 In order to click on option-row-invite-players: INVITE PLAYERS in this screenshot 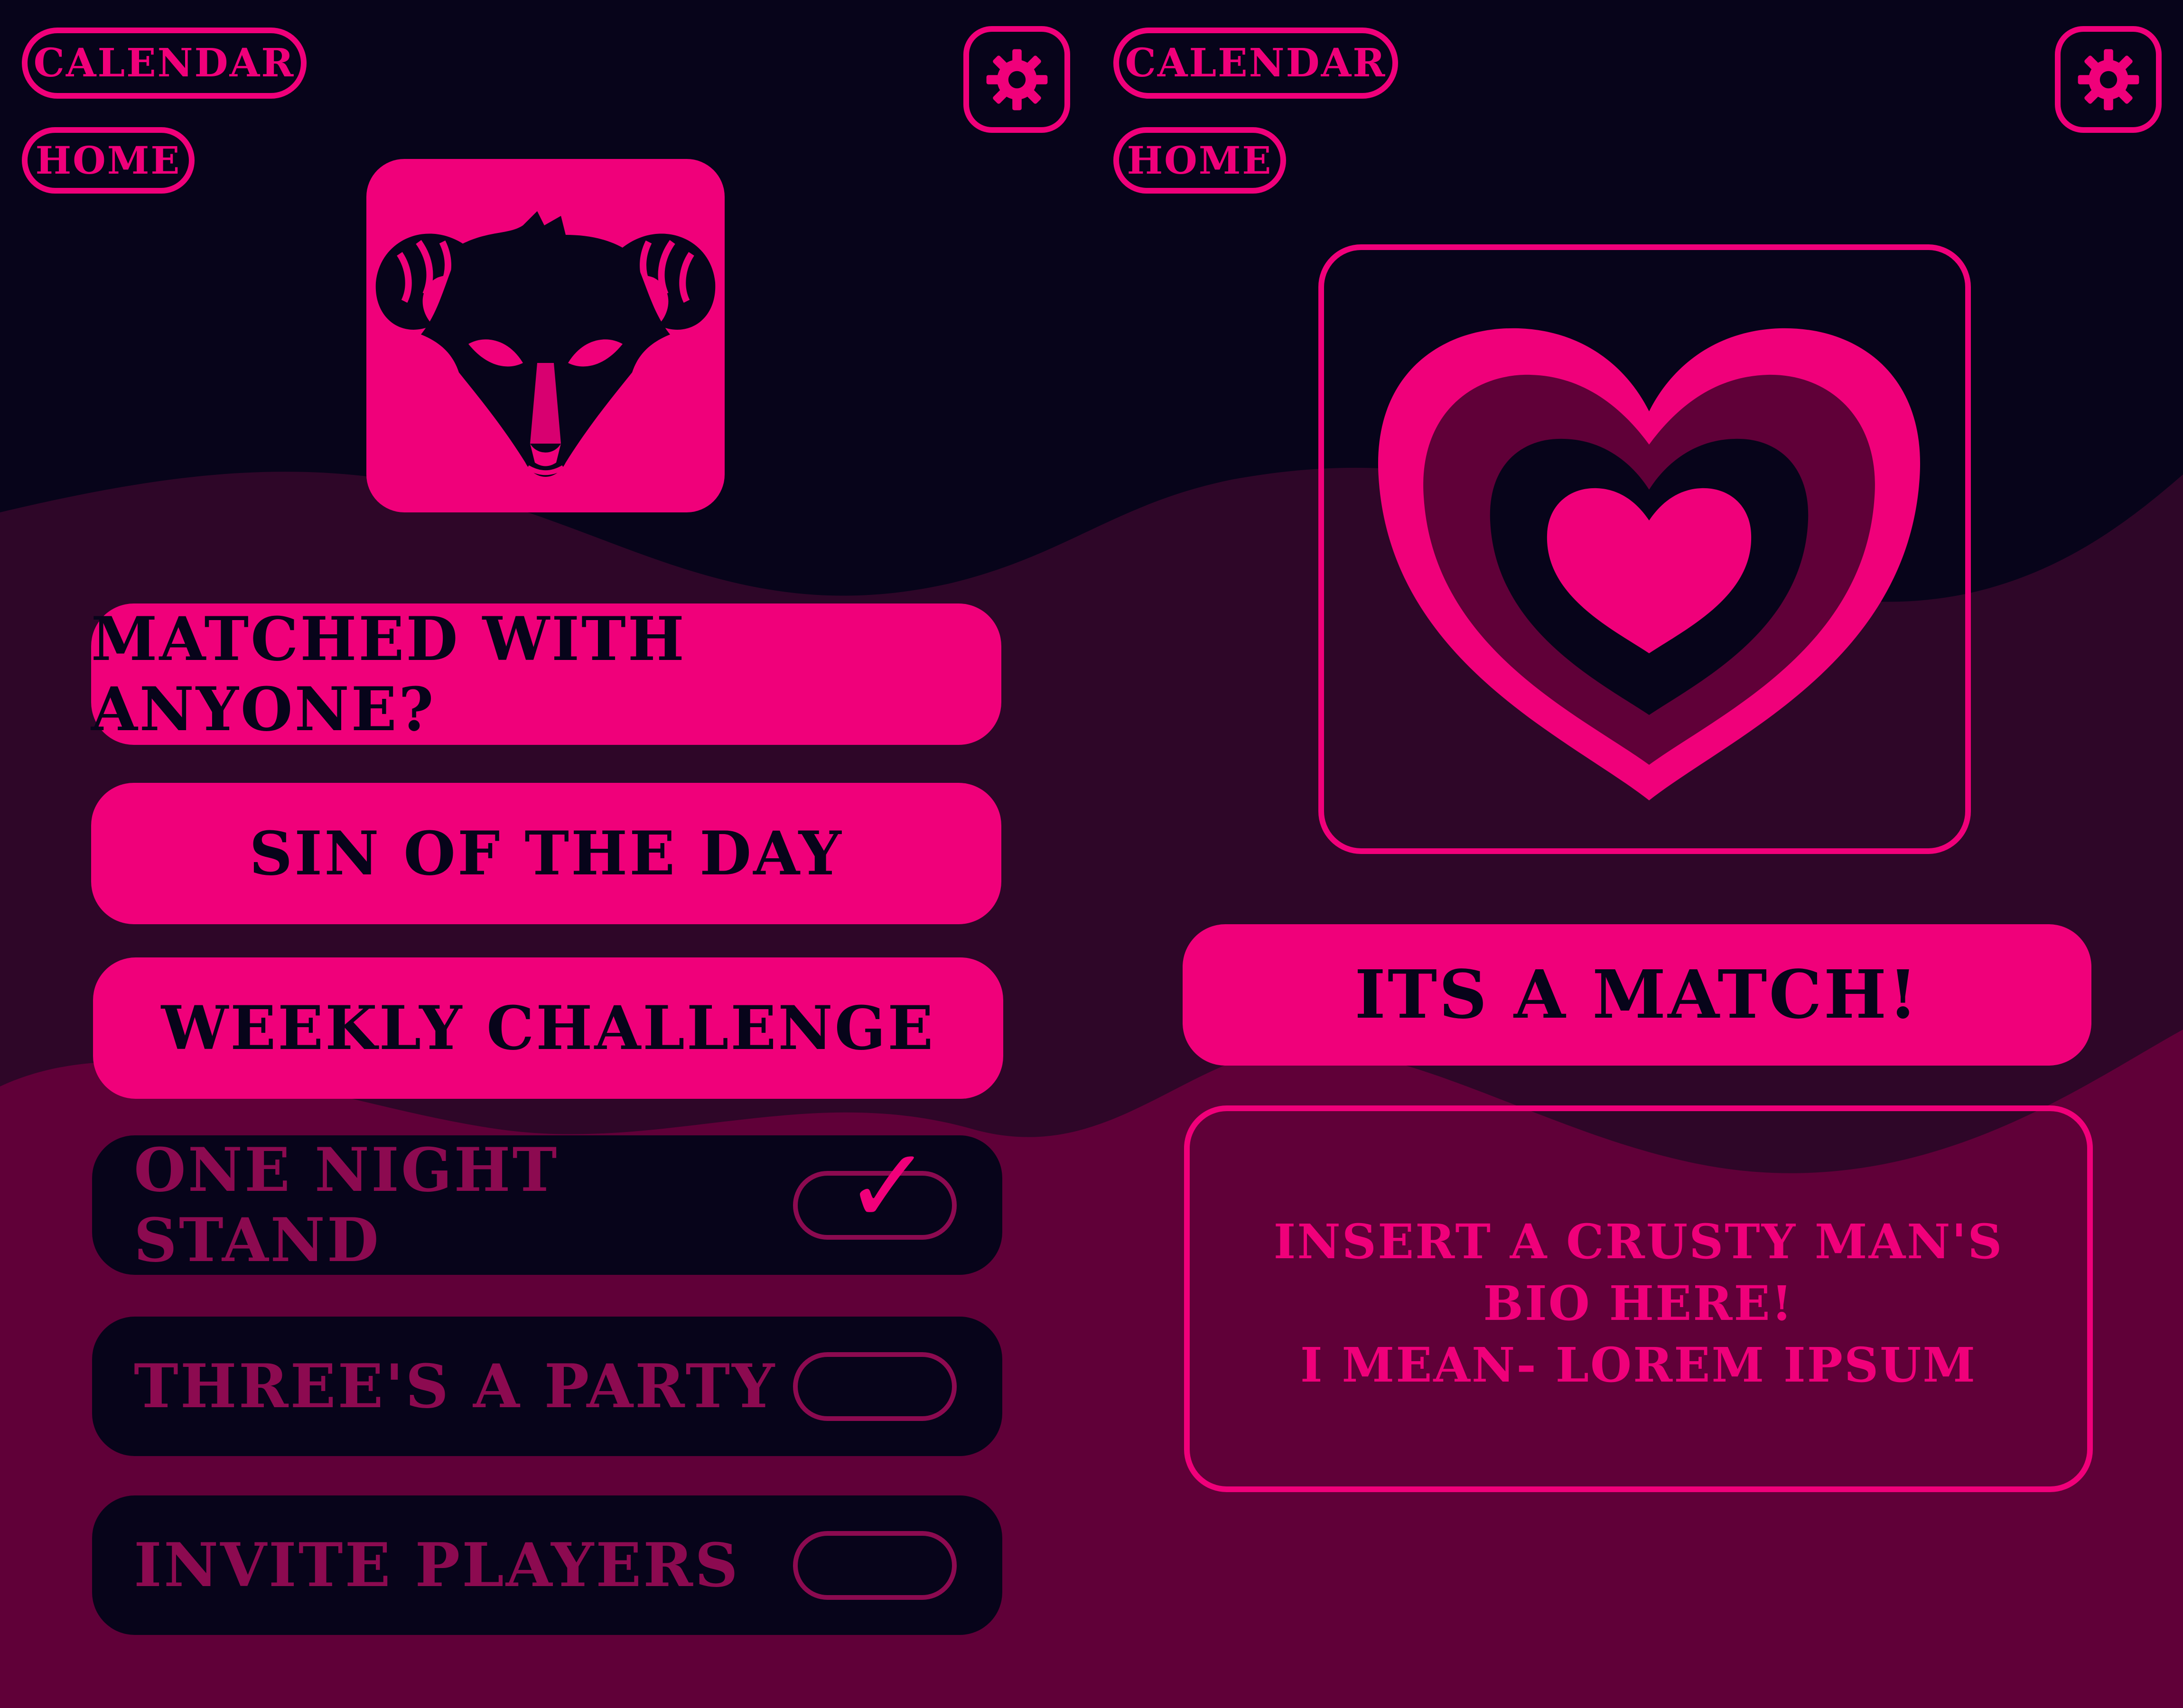, I will do `click(547, 1565)`.